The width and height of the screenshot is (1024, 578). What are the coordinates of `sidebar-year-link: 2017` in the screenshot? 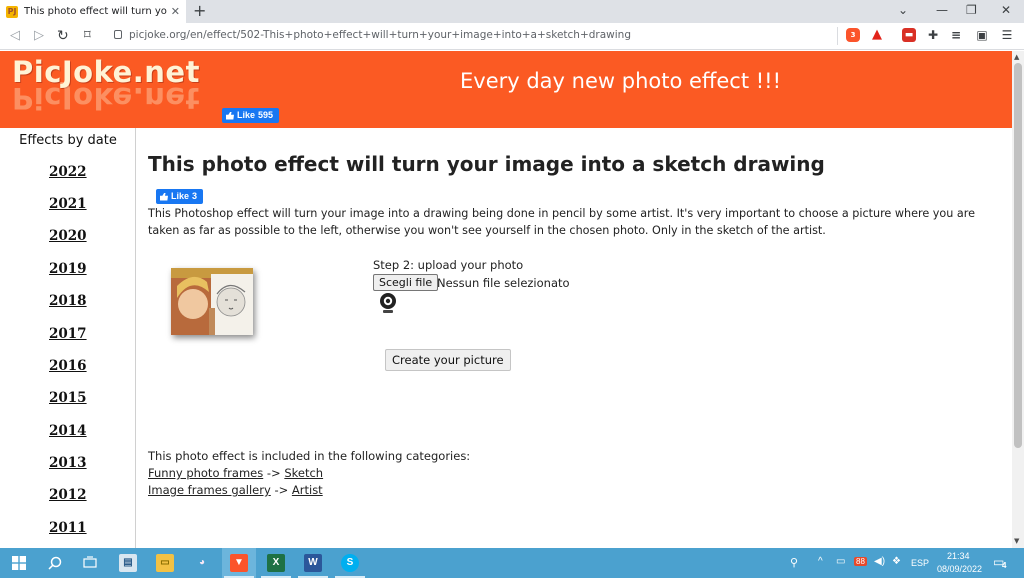 It's located at (68, 334).